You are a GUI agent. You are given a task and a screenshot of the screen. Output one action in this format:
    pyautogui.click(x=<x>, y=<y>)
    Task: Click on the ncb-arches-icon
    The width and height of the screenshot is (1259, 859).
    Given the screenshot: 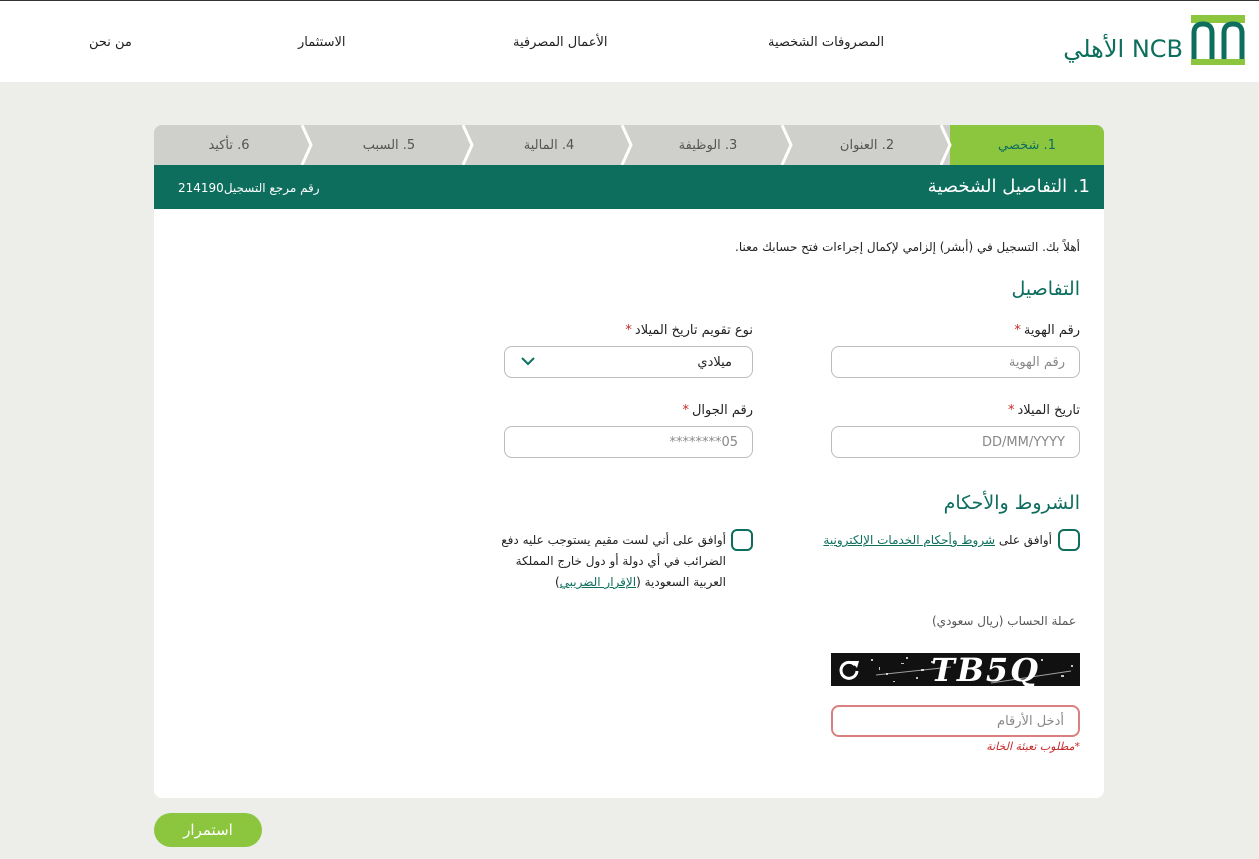 What is the action you would take?
    pyautogui.click(x=1218, y=40)
    